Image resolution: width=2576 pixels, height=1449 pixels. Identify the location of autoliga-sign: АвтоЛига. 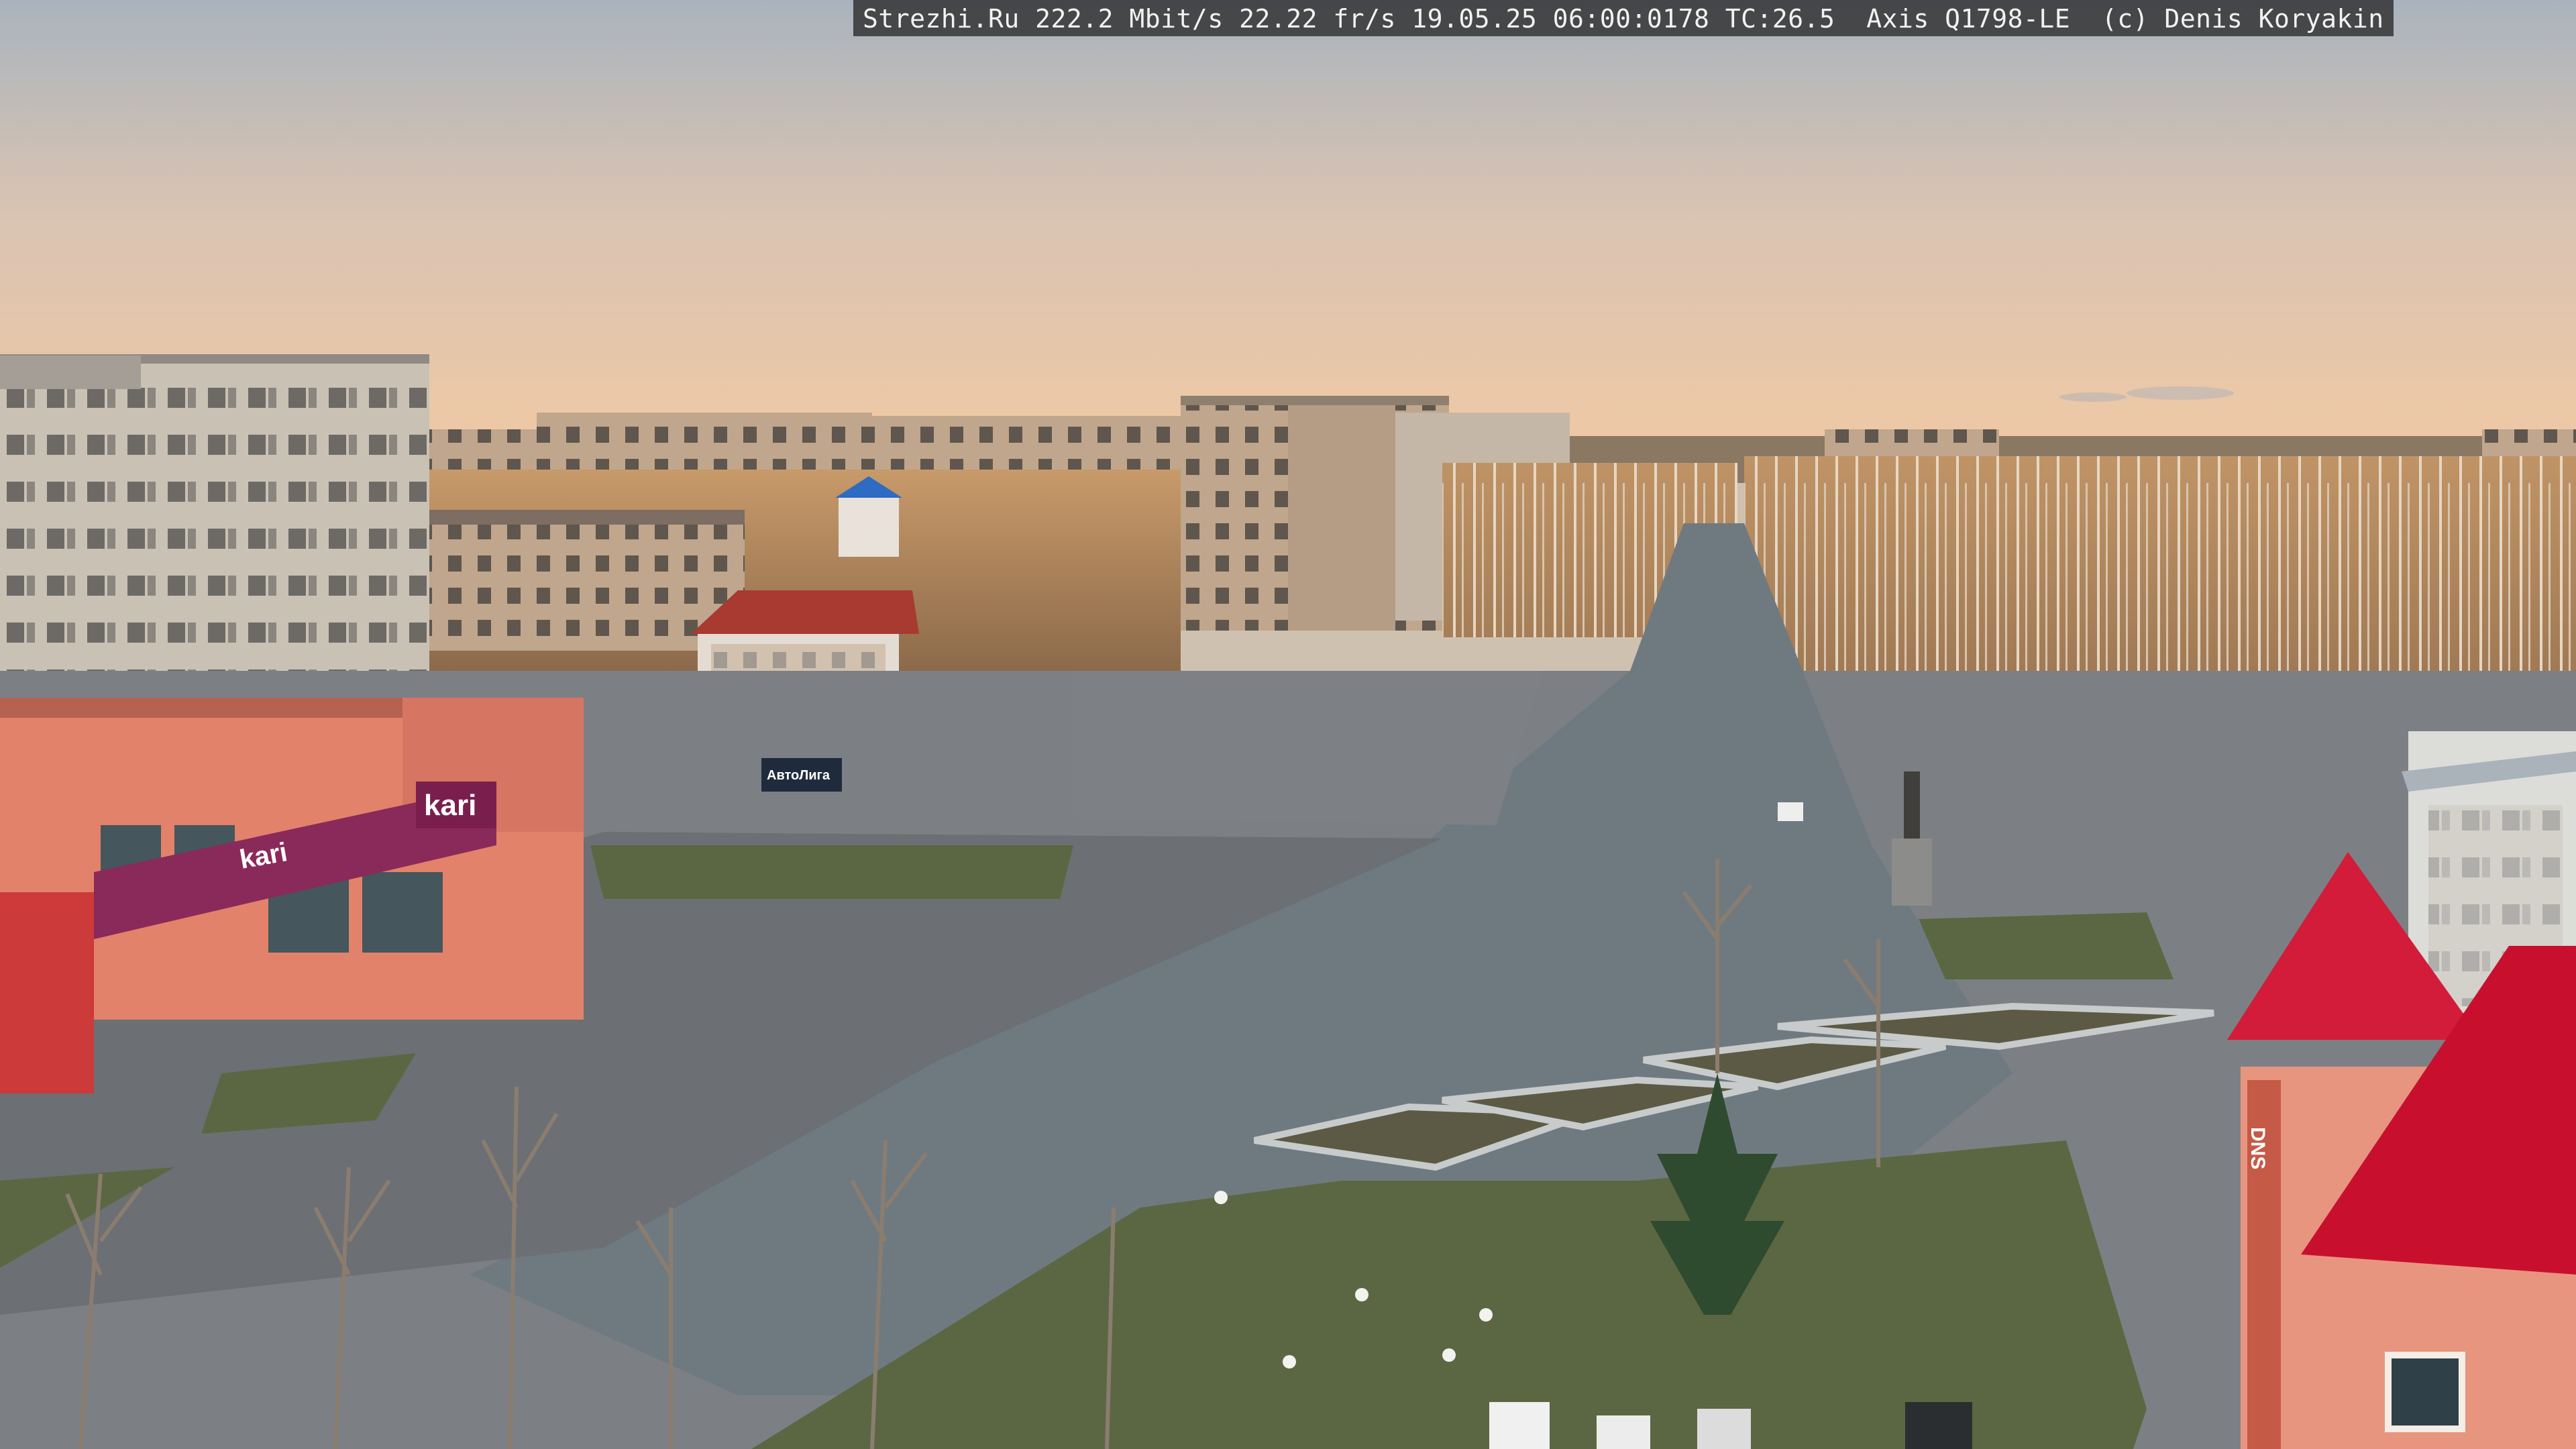
(801, 775).